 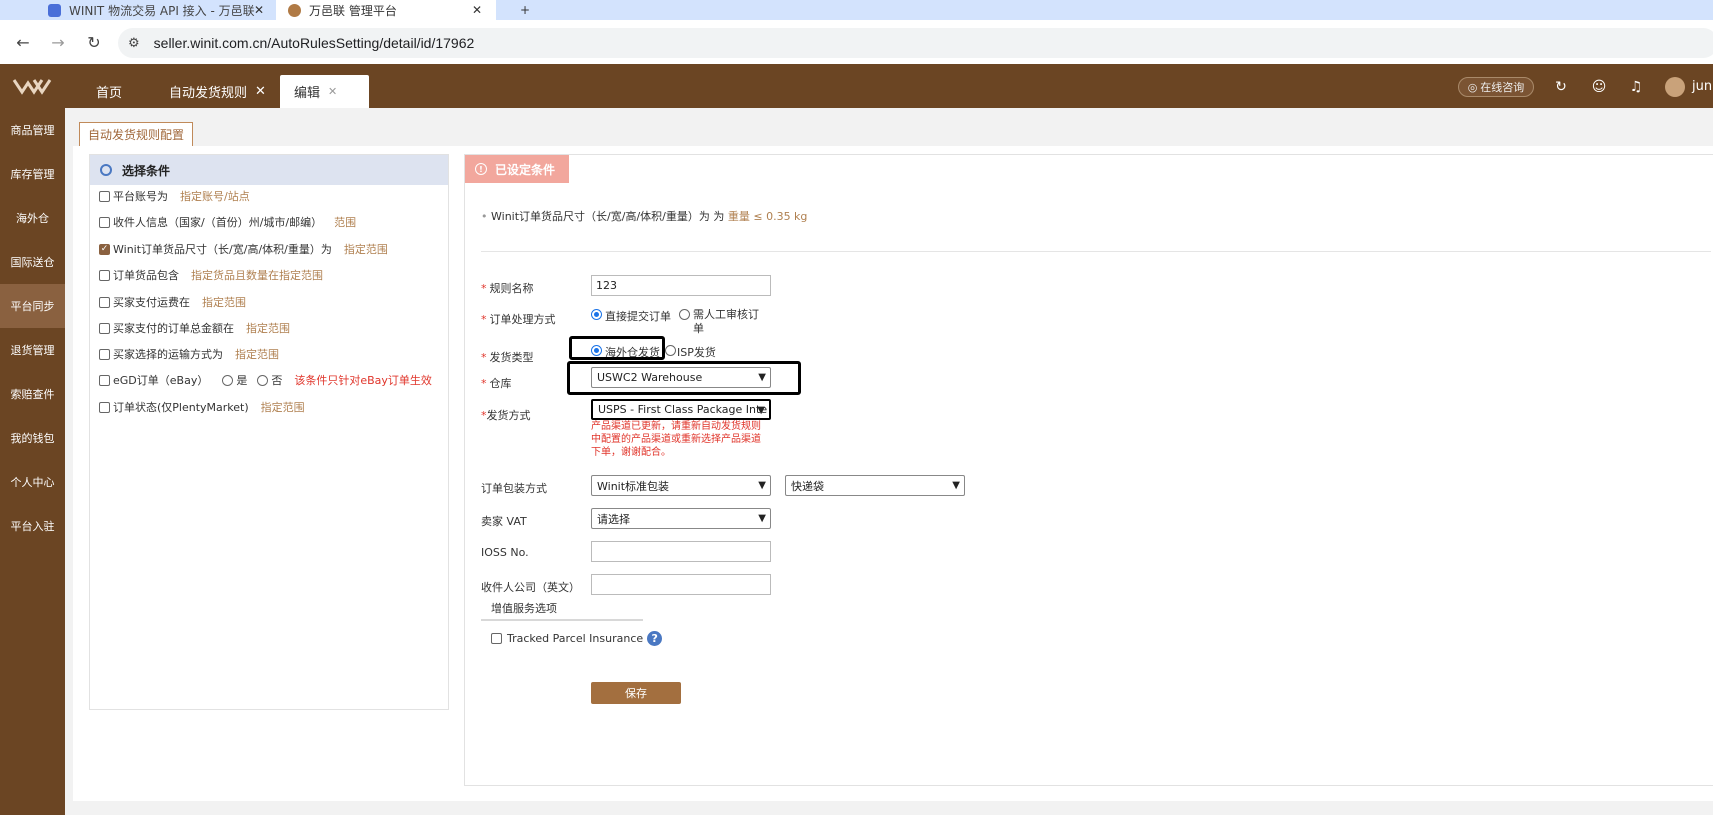 What do you see at coordinates (525, 10) in the screenshot?
I see `new-tab-icon: +` at bounding box center [525, 10].